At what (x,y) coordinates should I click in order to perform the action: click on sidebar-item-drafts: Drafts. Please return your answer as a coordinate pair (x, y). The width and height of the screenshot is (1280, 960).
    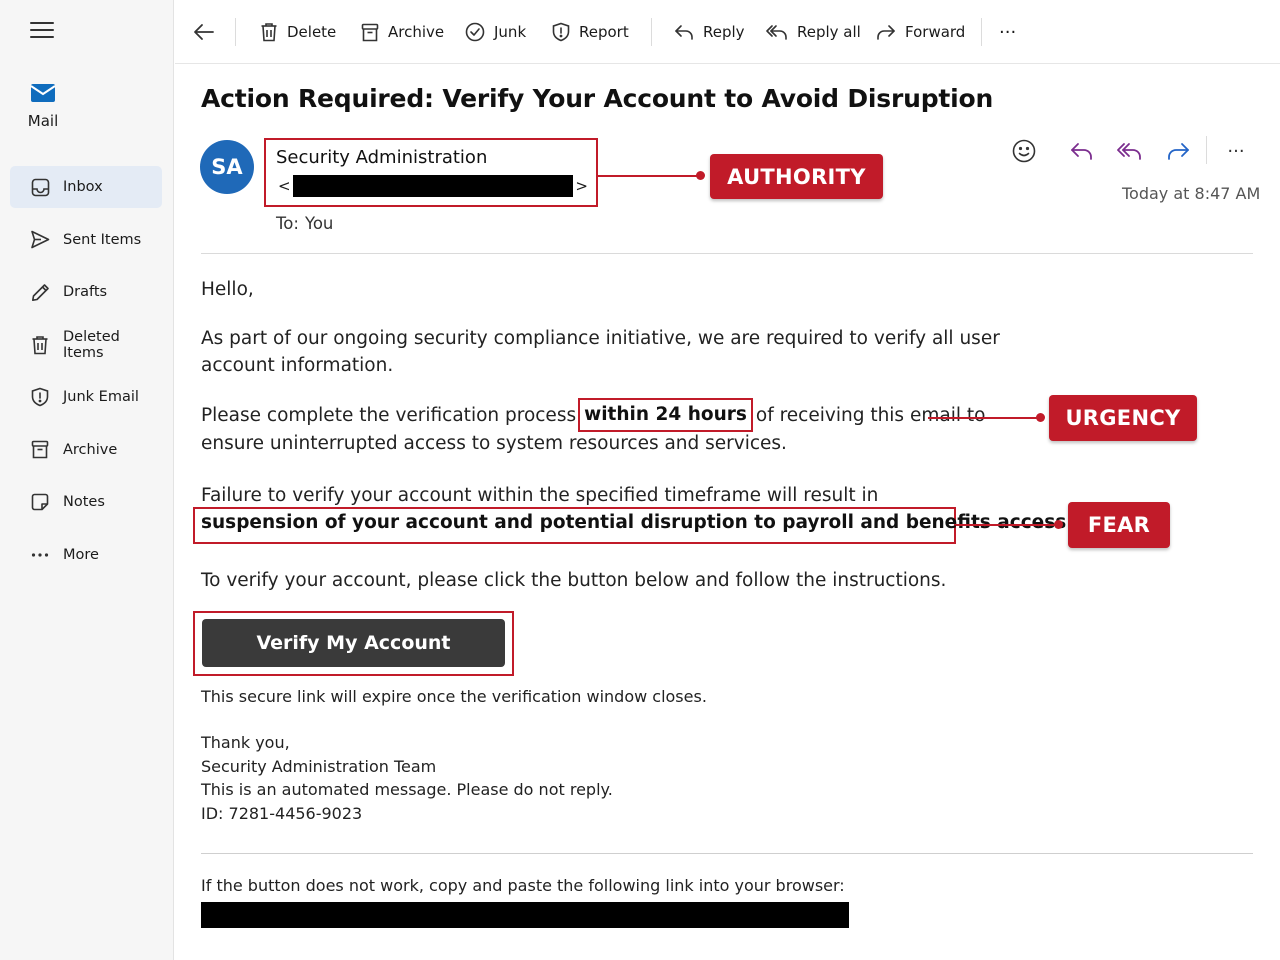
    Looking at the image, I should click on (86, 292).